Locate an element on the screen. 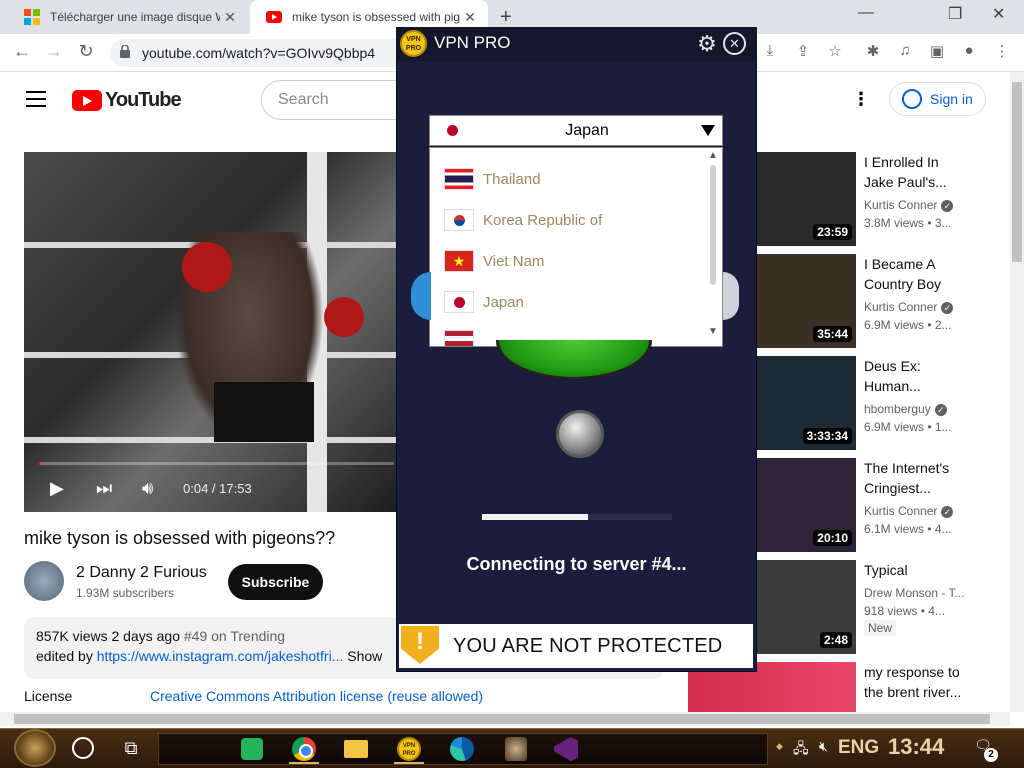  scroll-down-icon: ▼ is located at coordinates (713, 331).